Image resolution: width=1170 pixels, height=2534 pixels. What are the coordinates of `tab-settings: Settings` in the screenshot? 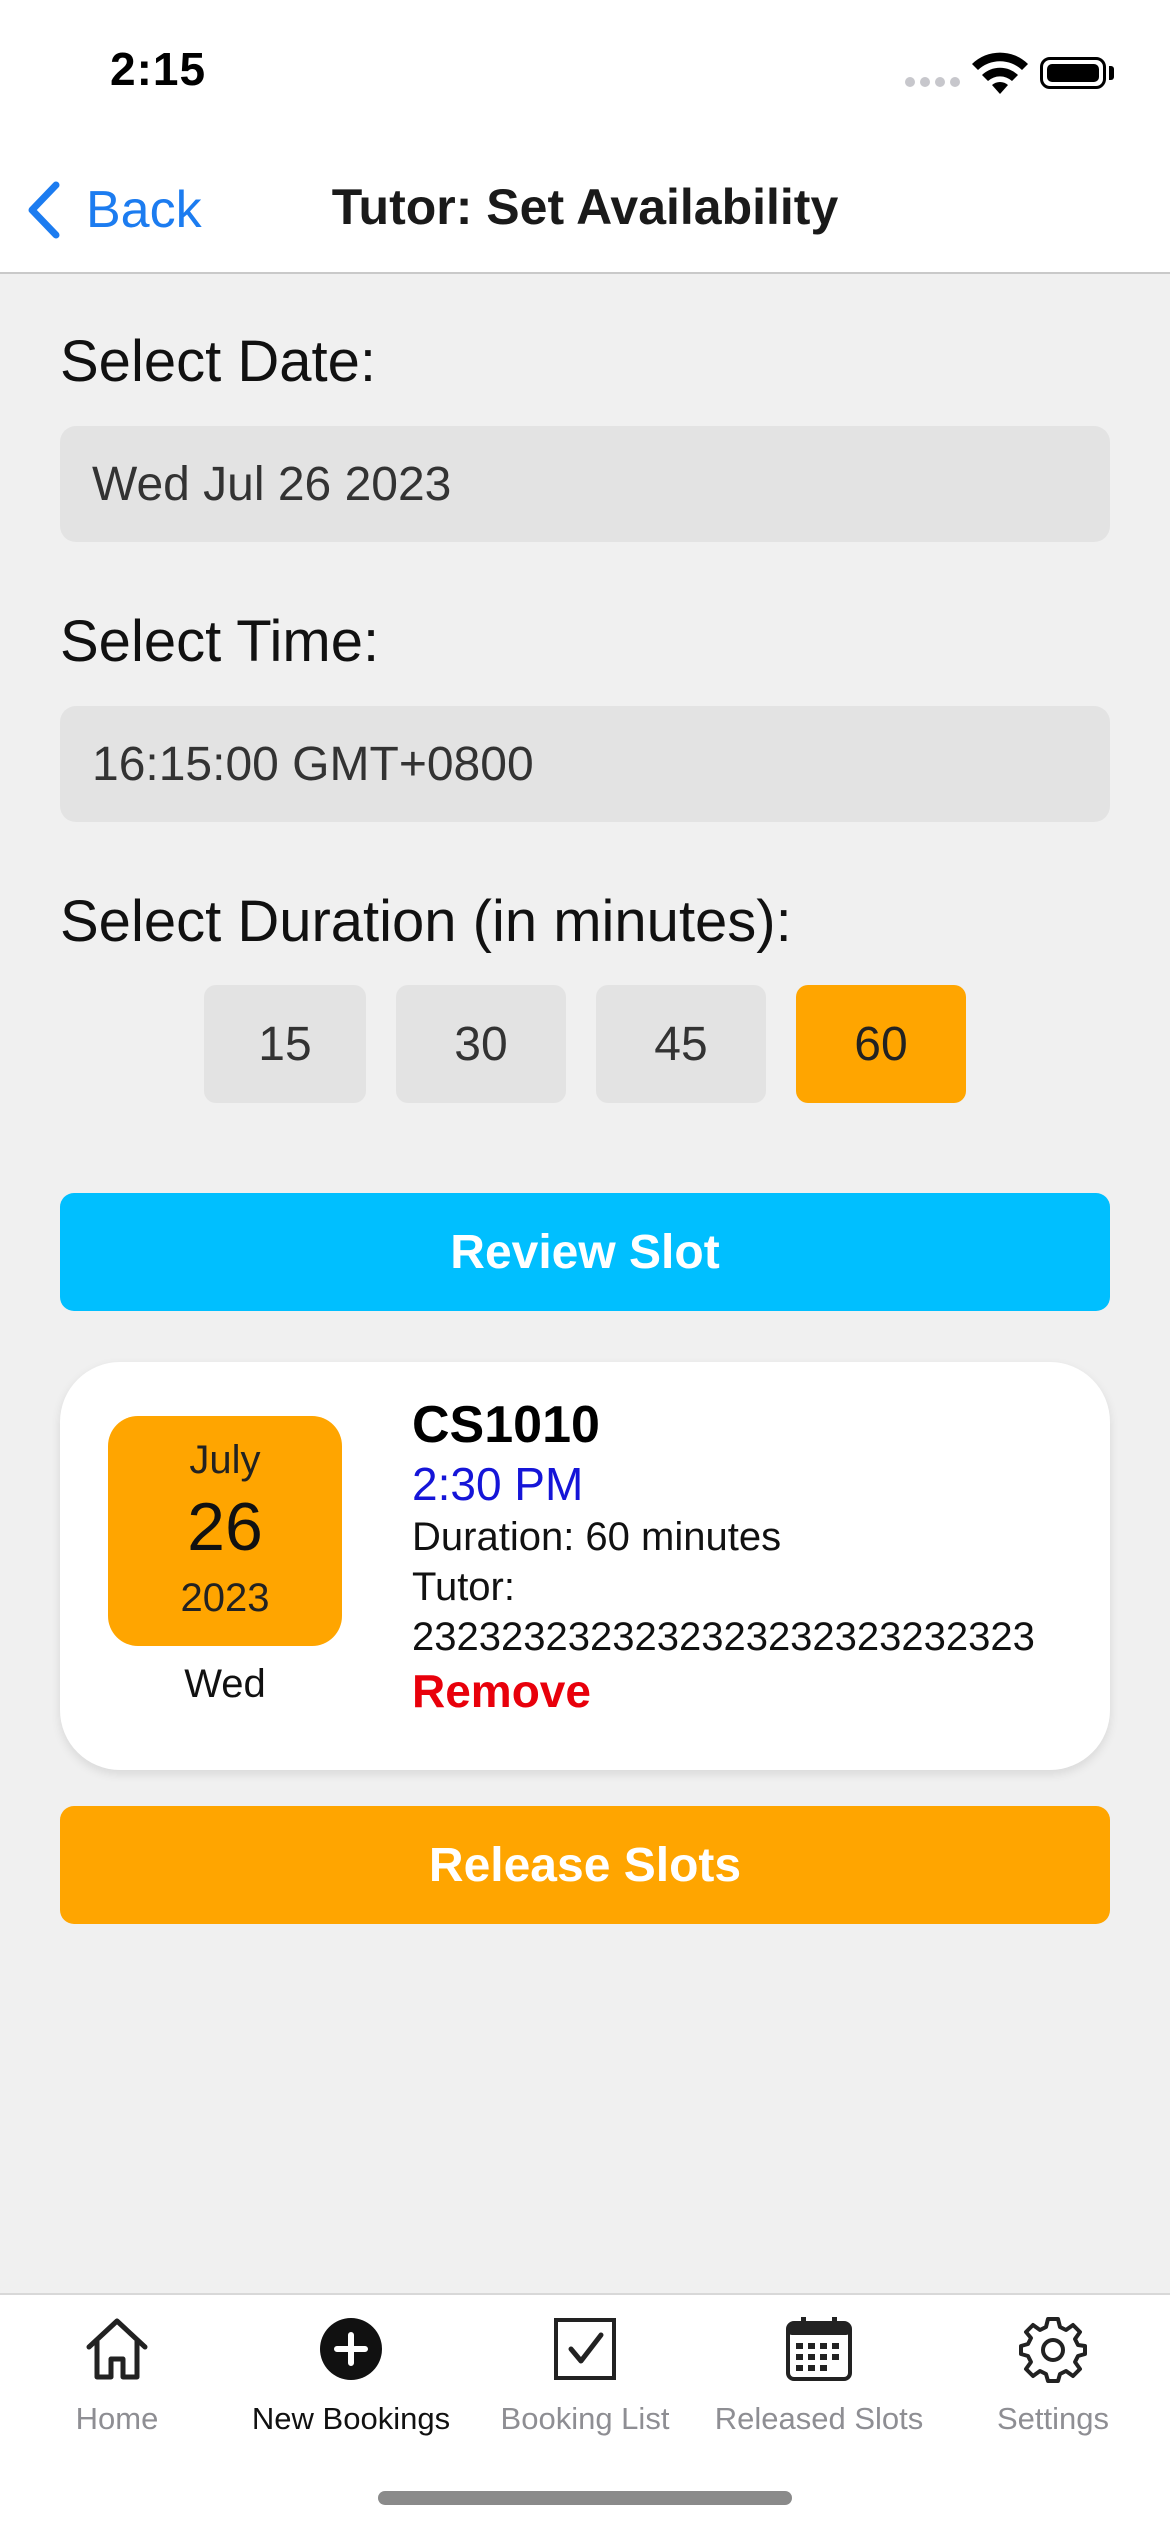 It's located at (1053, 2388).